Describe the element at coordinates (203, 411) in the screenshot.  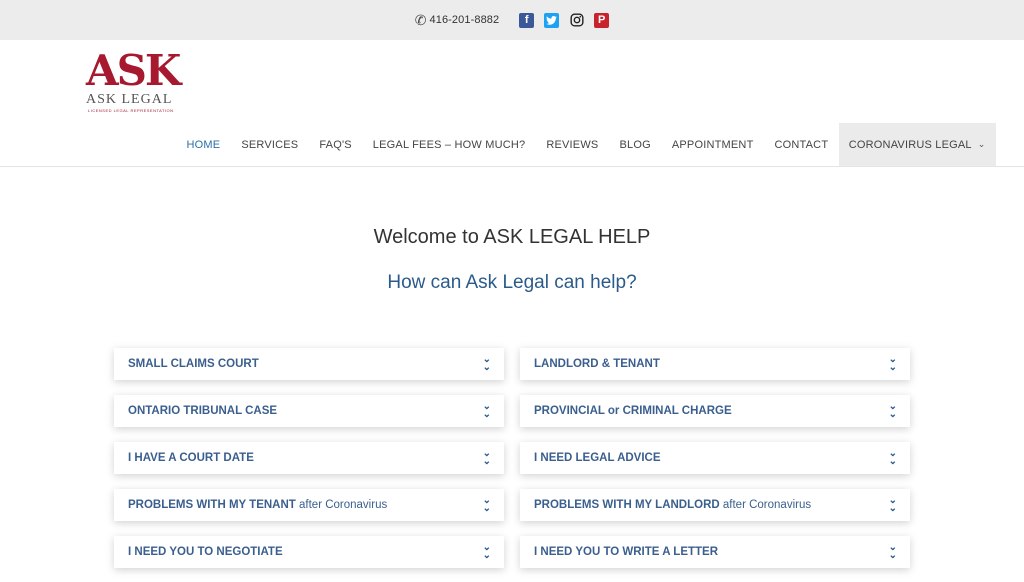
I see `accordion-label: ONTARIO TRIBUNAL CASE` at that location.